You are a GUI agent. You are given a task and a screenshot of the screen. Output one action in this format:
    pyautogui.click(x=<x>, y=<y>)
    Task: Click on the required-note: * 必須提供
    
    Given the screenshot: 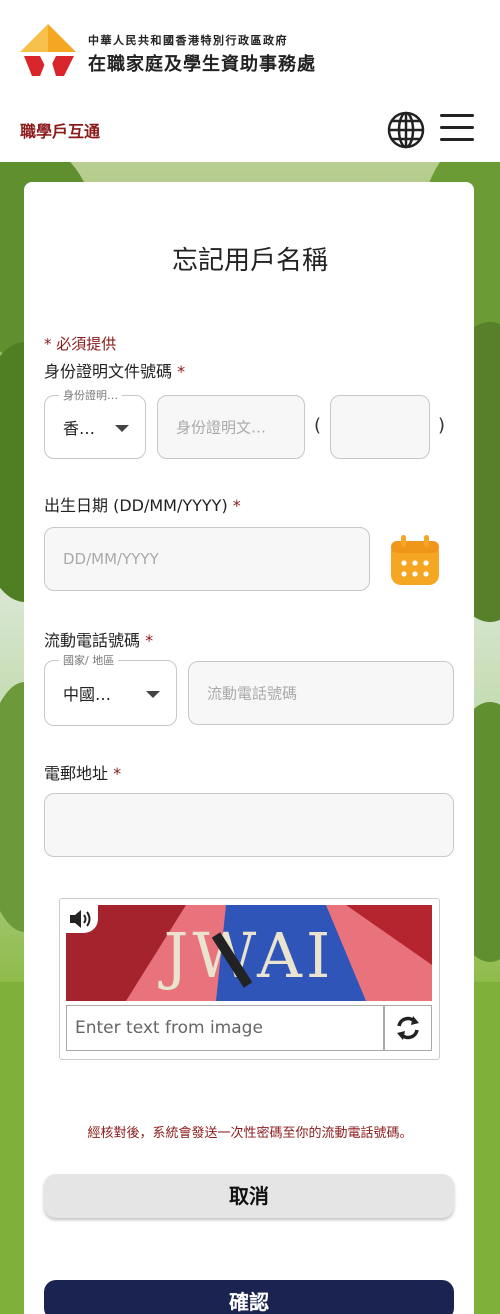 What is the action you would take?
    pyautogui.click(x=80, y=344)
    